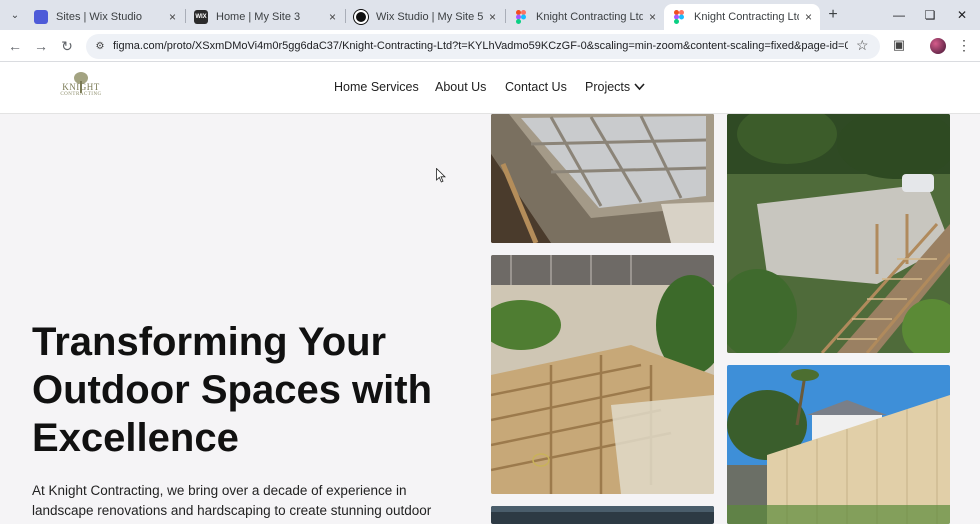  What do you see at coordinates (862, 45) in the screenshot?
I see `bookmark-star-icon: ☆` at bounding box center [862, 45].